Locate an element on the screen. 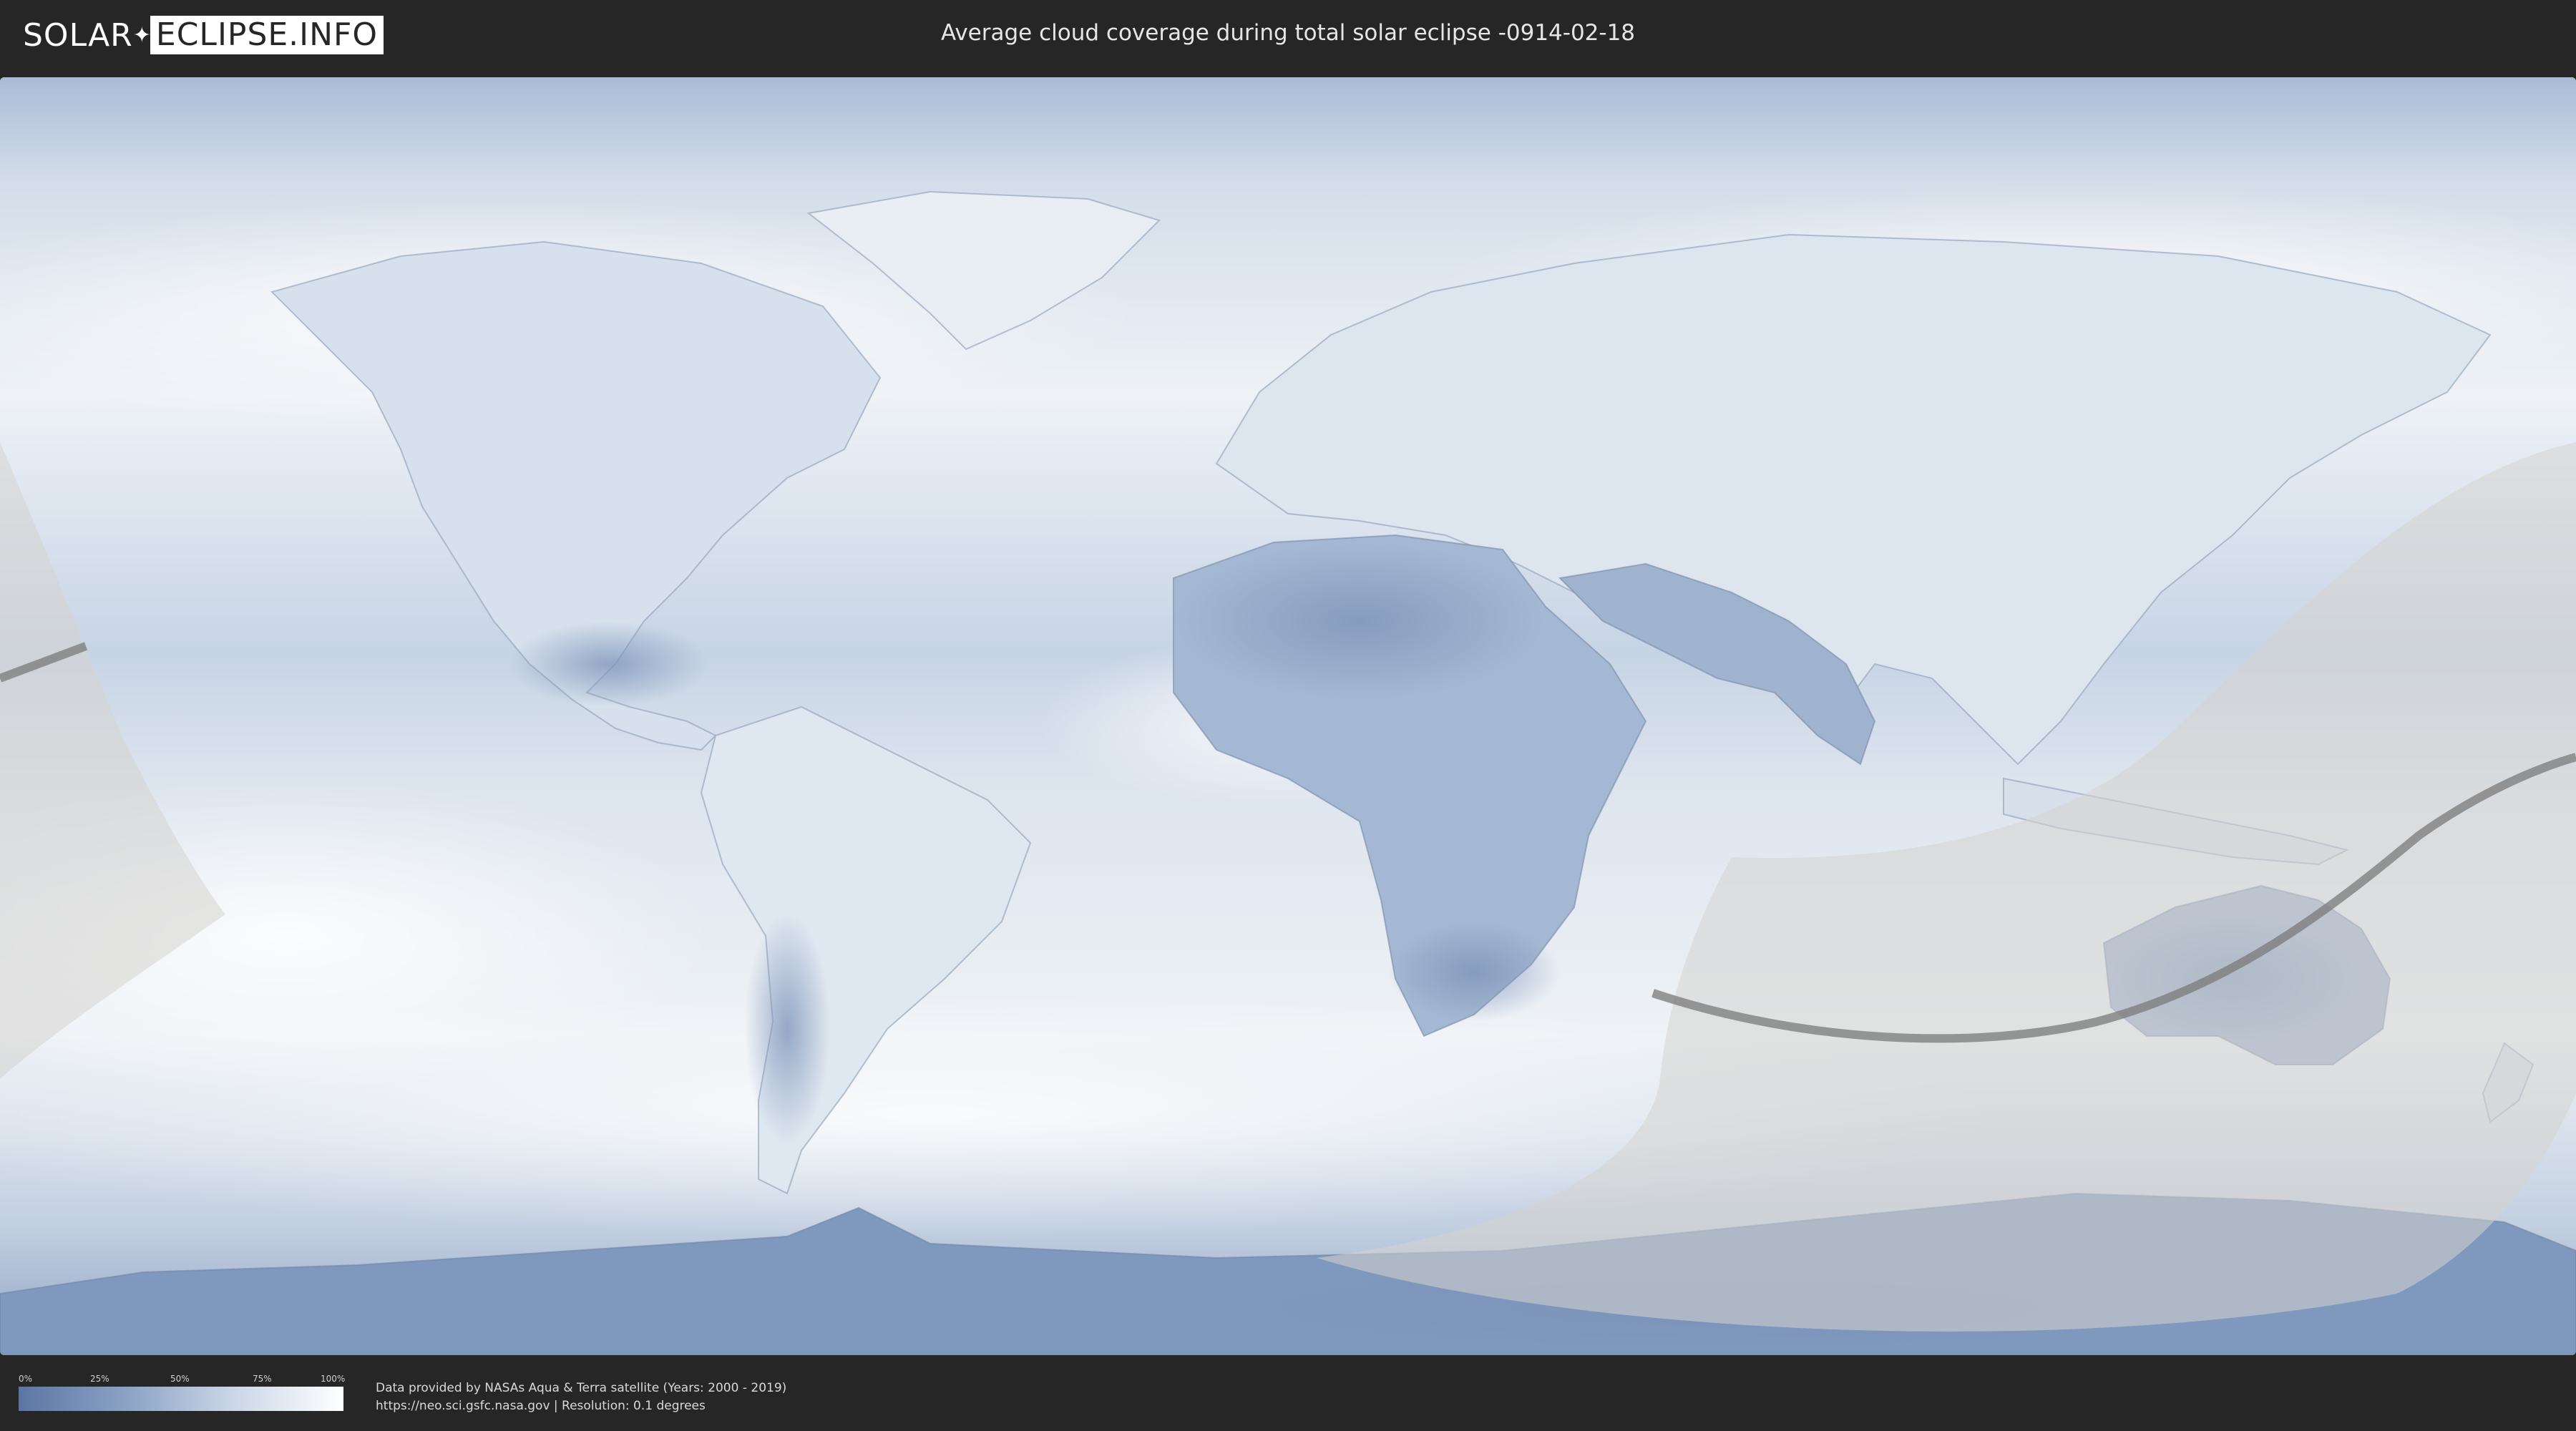  legend-tick: 50% is located at coordinates (180, 1379).